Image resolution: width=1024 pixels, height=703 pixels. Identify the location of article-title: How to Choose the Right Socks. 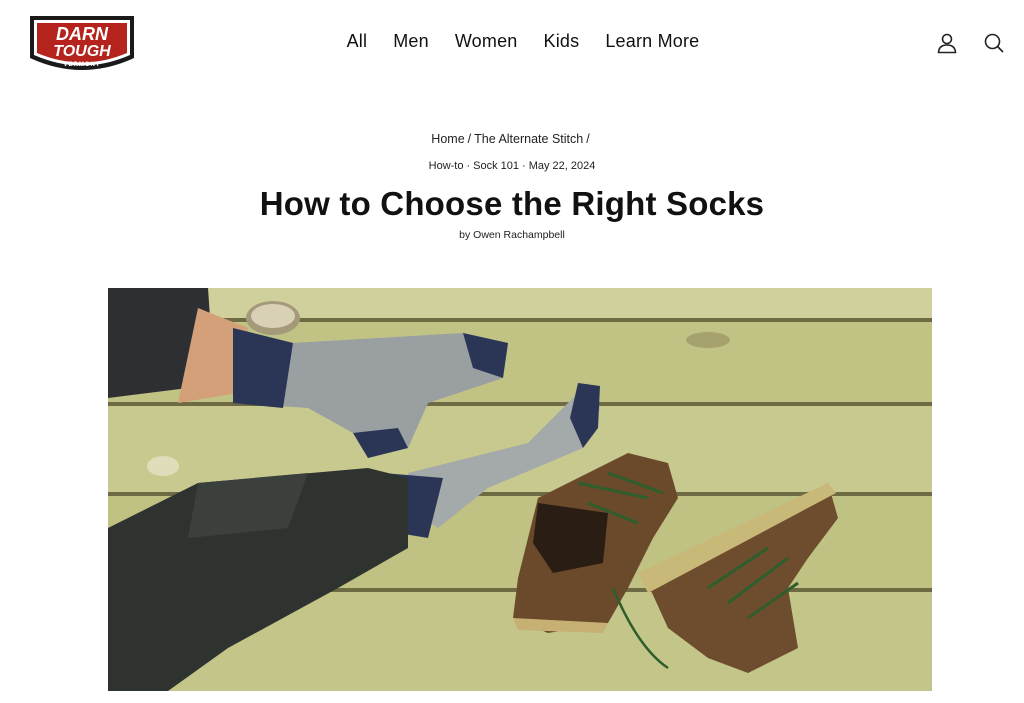
(512, 203).